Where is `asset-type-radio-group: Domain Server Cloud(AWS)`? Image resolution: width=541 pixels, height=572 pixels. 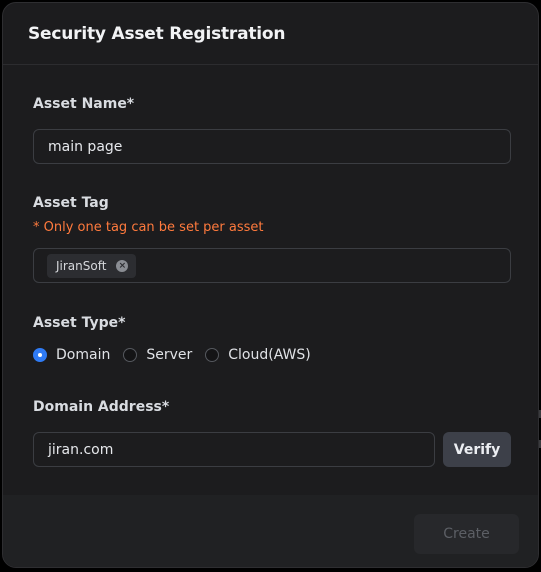 asset-type-radio-group: Domain Server Cloud(AWS) is located at coordinates (178, 355).